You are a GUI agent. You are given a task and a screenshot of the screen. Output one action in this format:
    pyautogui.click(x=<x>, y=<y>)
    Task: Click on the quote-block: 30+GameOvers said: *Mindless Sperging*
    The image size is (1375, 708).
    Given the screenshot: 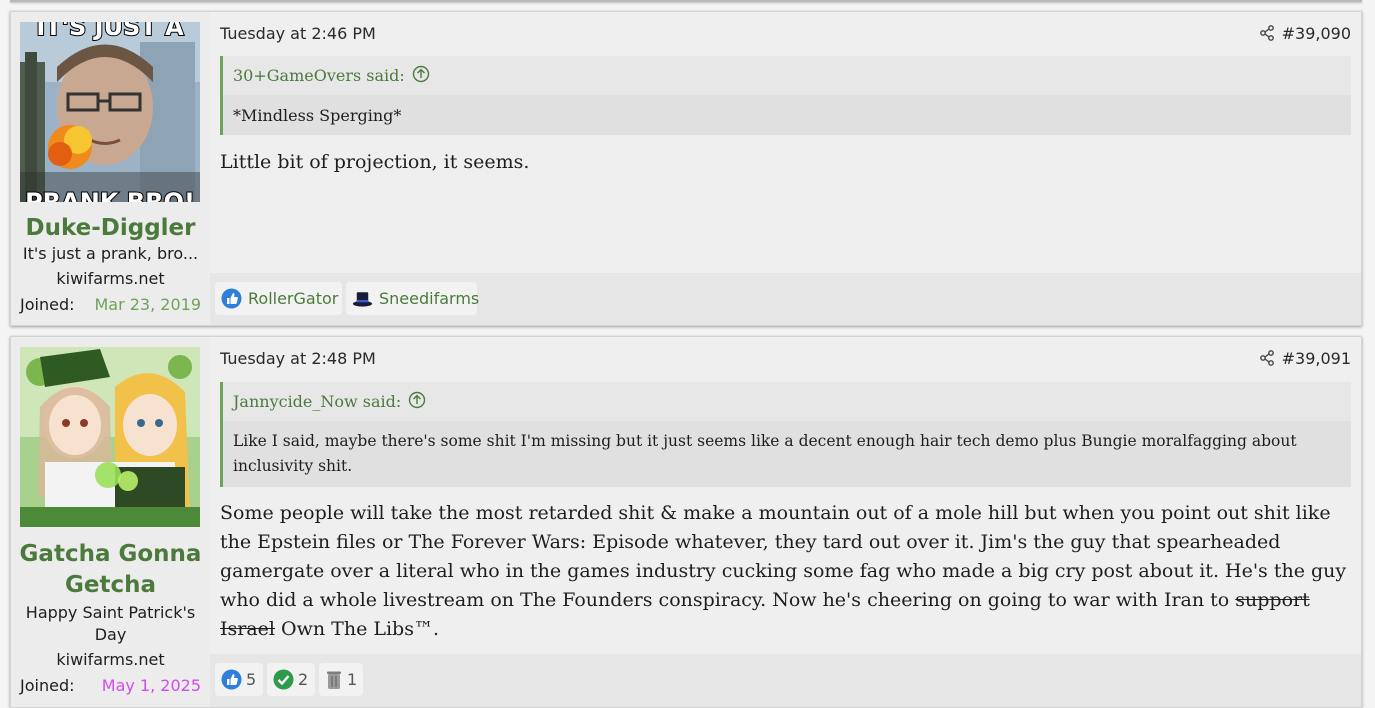 What is the action you would take?
    pyautogui.click(x=785, y=95)
    